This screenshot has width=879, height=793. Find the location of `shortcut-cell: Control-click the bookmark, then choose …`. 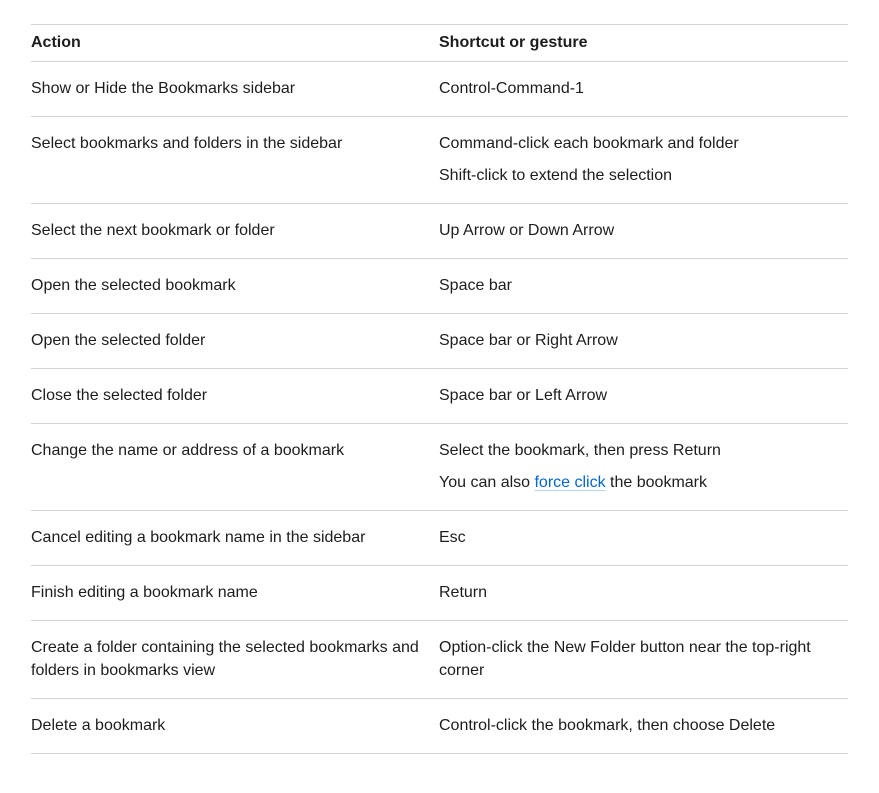

shortcut-cell: Control-click the bookmark, then choose … is located at coordinates (643, 726).